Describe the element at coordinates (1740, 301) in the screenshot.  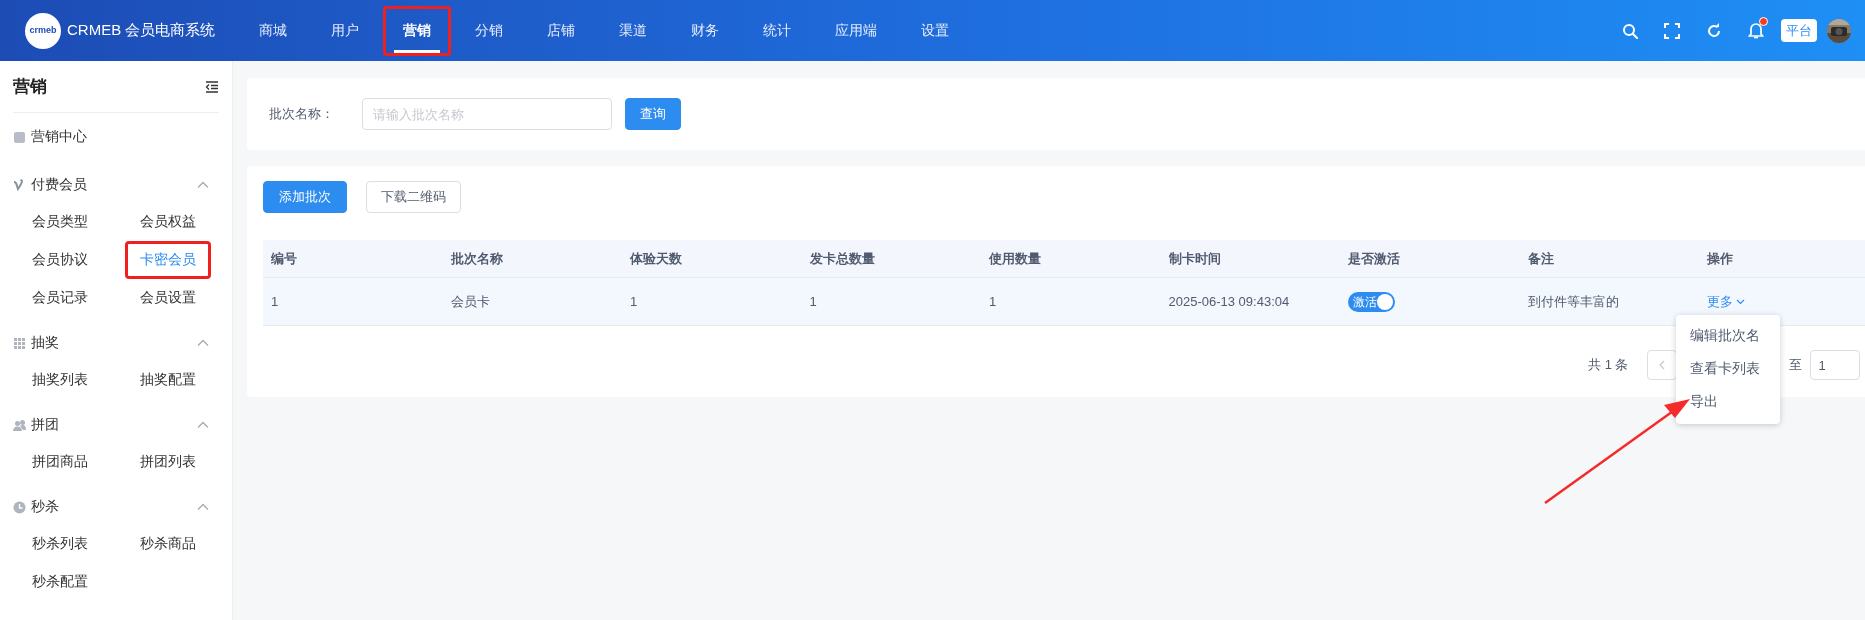
I see `chevron-down-icon` at that location.